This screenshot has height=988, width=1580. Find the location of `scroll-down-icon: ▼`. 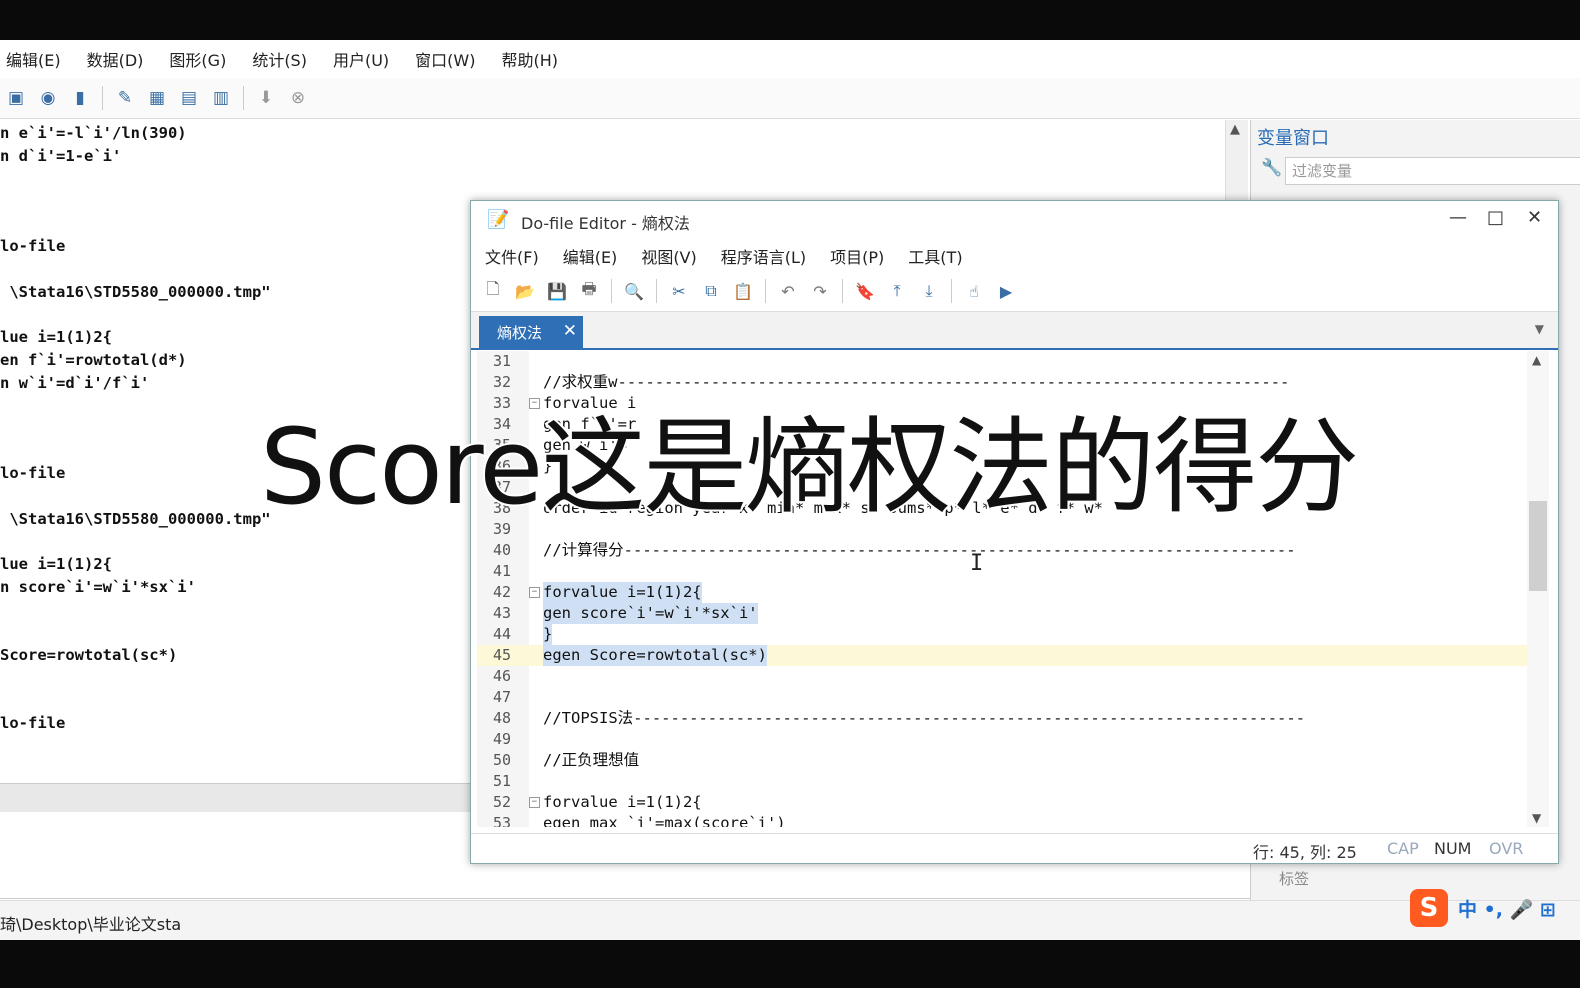

scroll-down-icon: ▼ is located at coordinates (1536, 818).